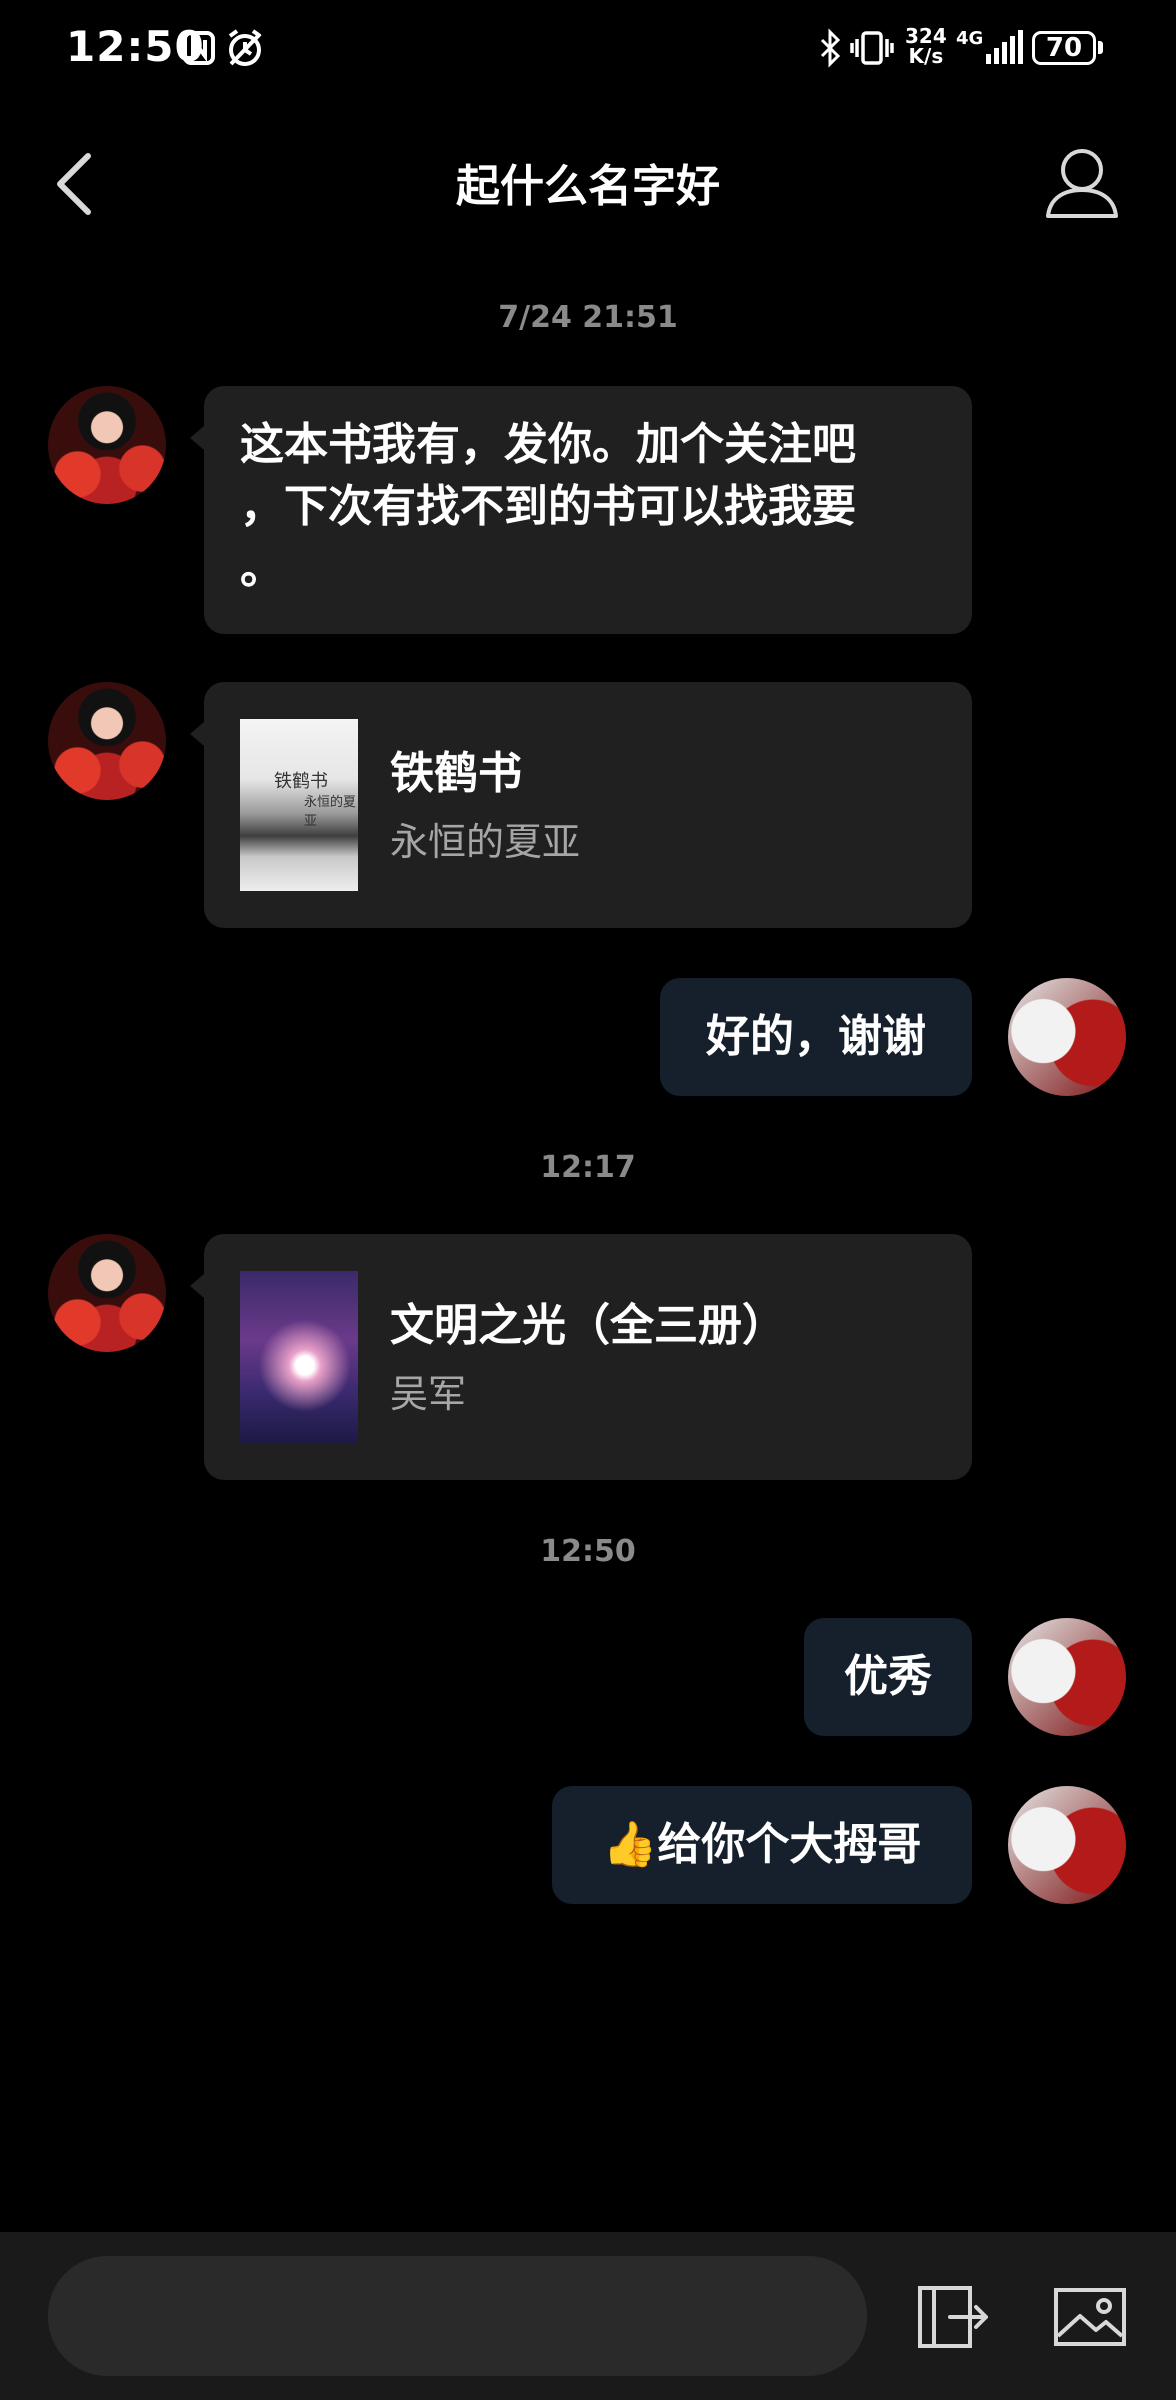  Describe the element at coordinates (299, 805) in the screenshot. I see `book-cover: 铁鹤书 永恒的夏亚` at that location.